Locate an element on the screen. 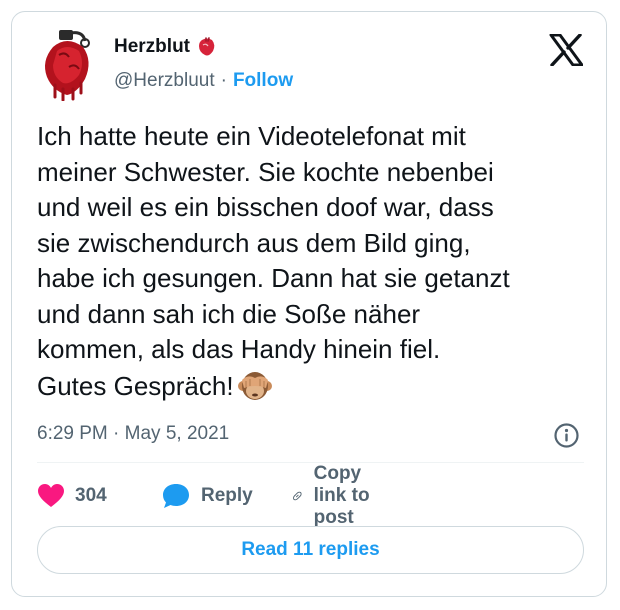 The width and height of the screenshot is (620, 610). anatomical-heart-icon is located at coordinates (207, 46).